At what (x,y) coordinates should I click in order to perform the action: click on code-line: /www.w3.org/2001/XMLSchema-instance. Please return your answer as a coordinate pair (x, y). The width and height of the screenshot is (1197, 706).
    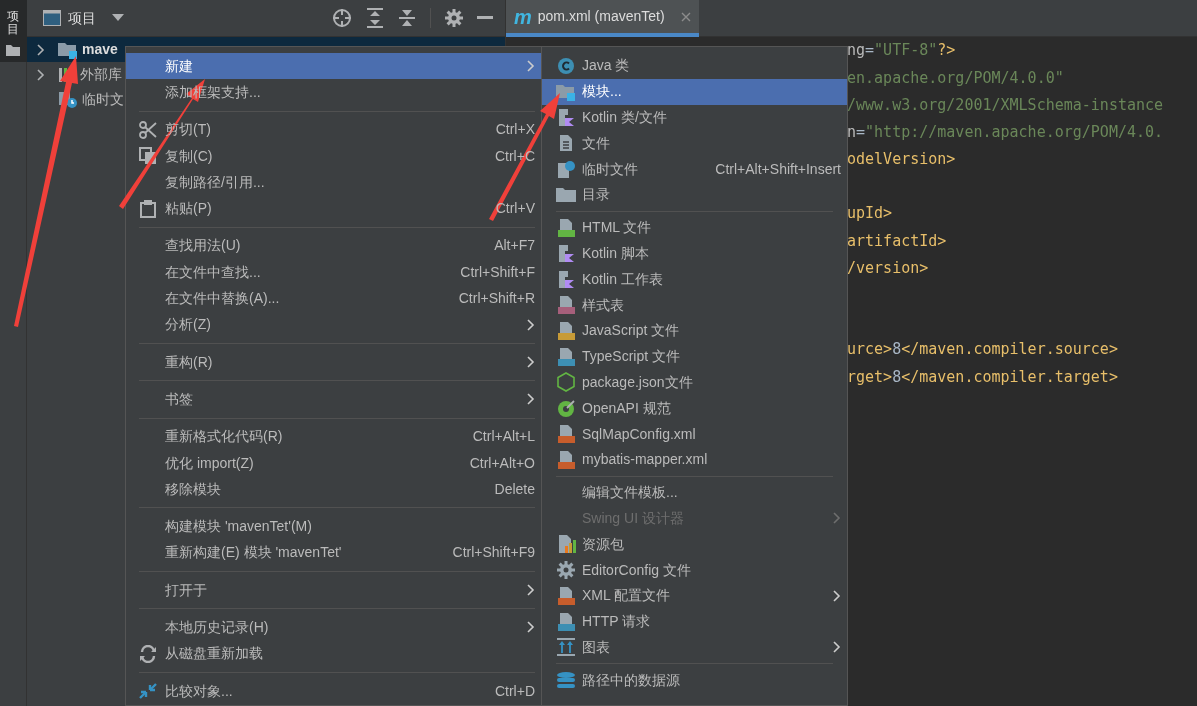
    Looking at the image, I should click on (1005, 105).